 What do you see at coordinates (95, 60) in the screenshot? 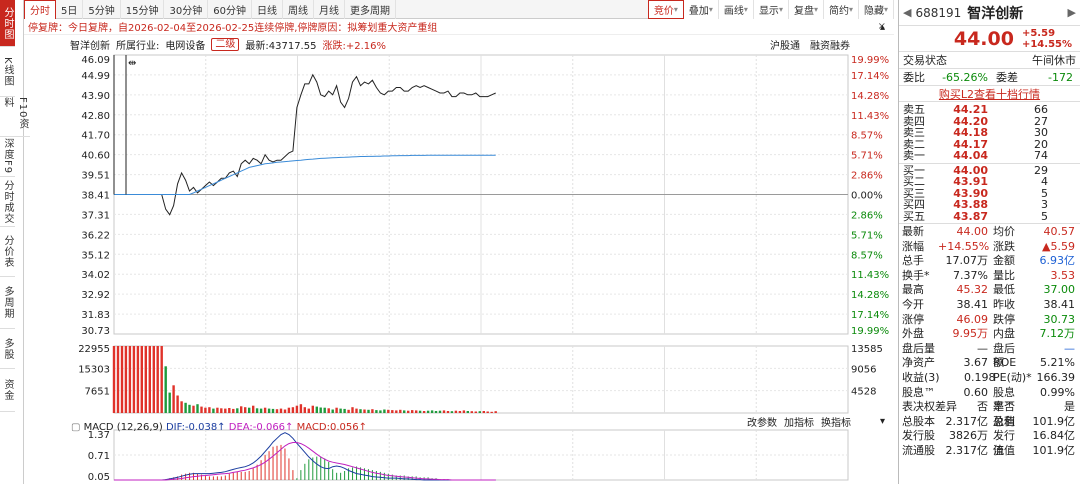
I see `price-tick-label: 46.09` at bounding box center [95, 60].